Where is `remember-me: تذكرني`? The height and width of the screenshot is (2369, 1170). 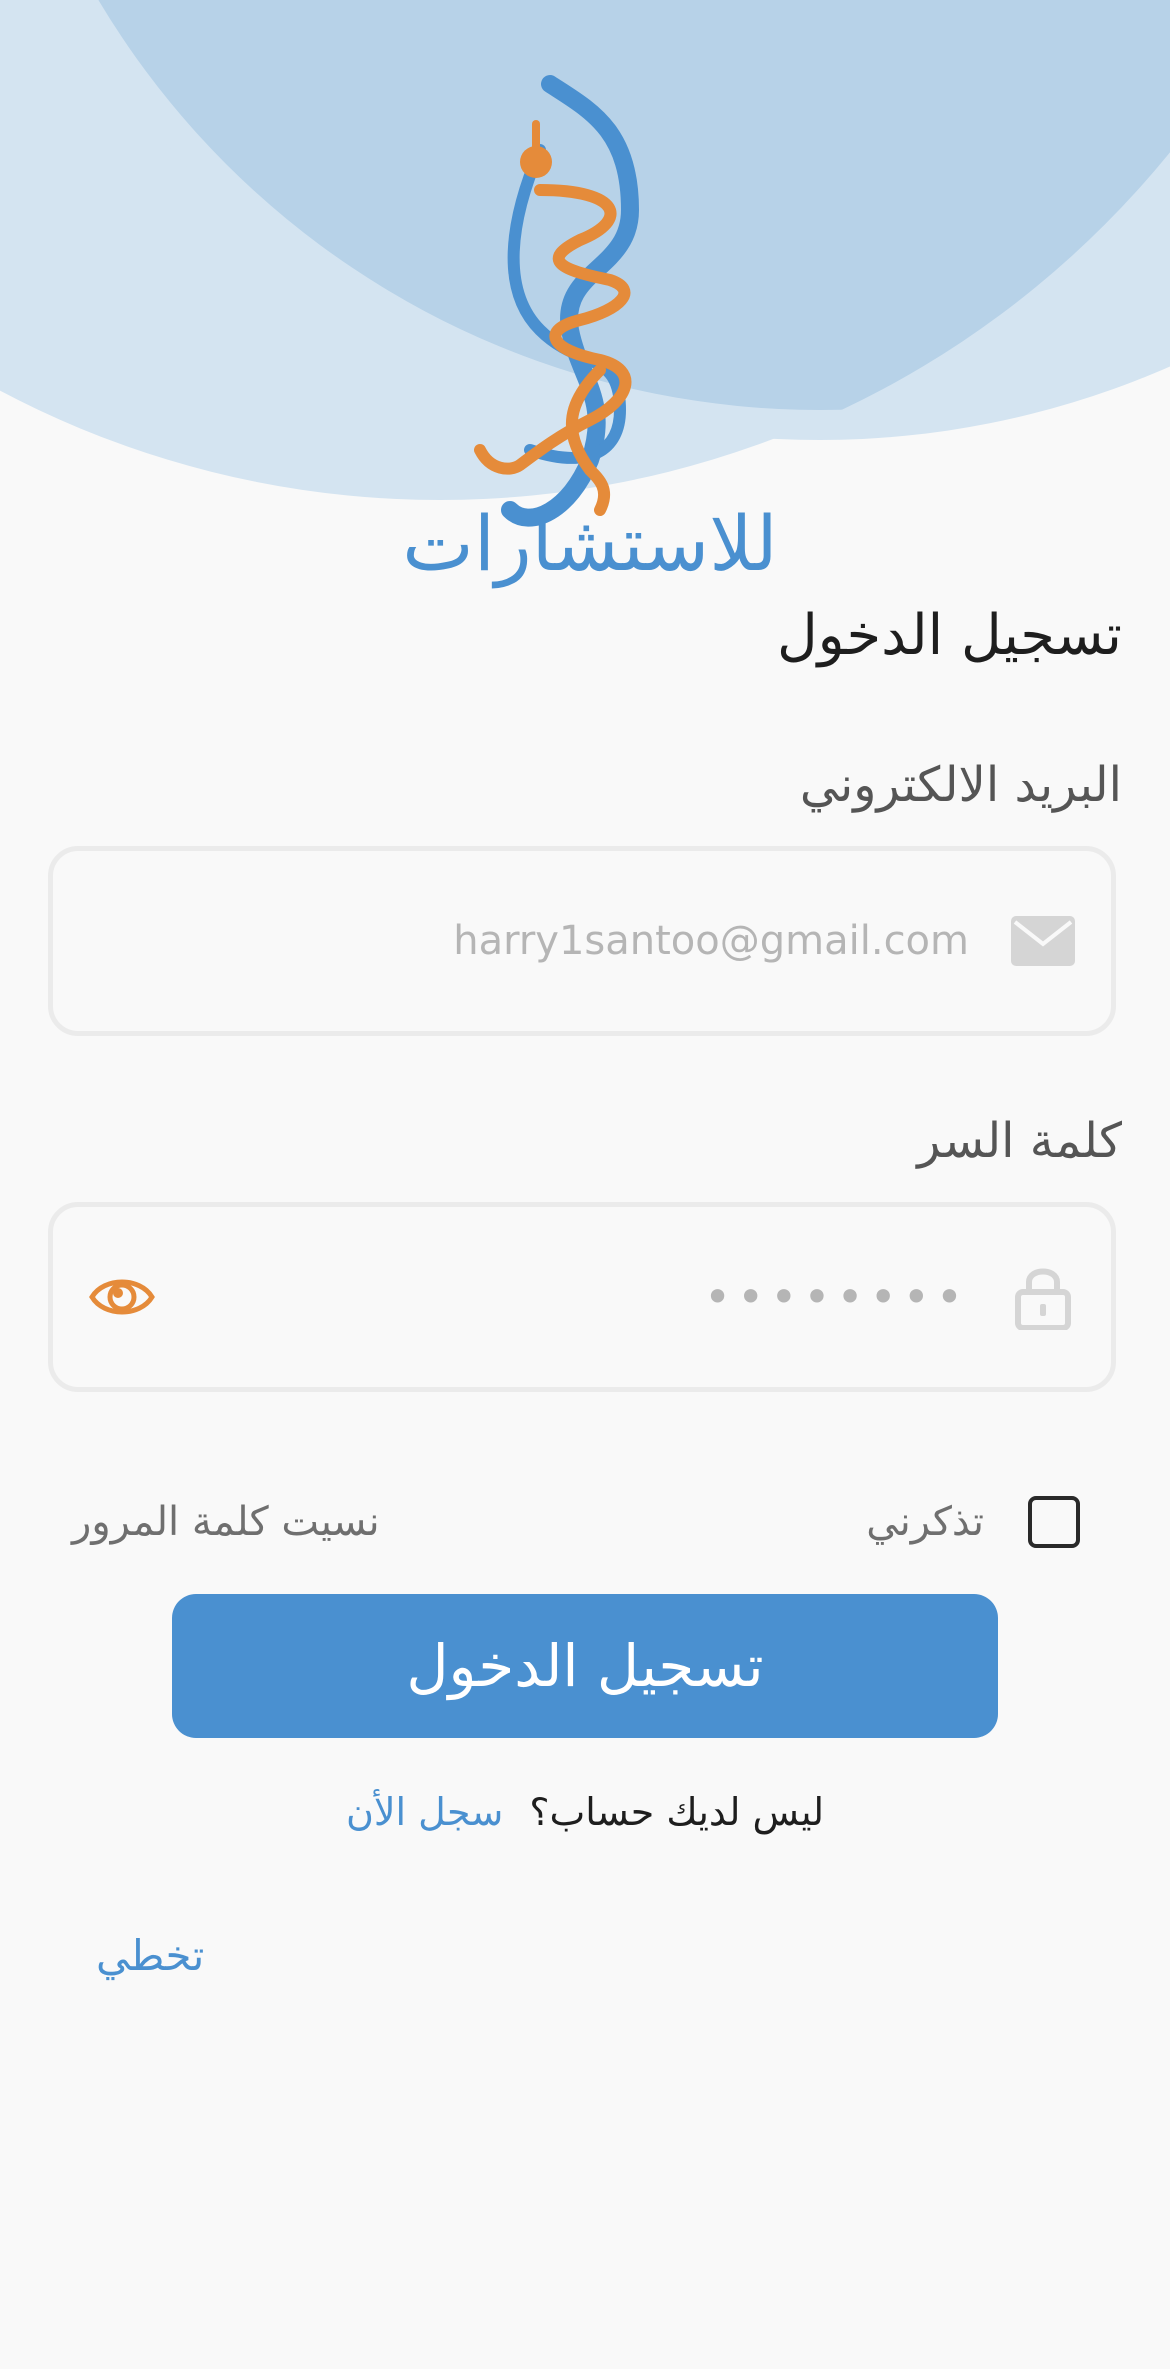
remember-me: تذكرني is located at coordinates (973, 1522).